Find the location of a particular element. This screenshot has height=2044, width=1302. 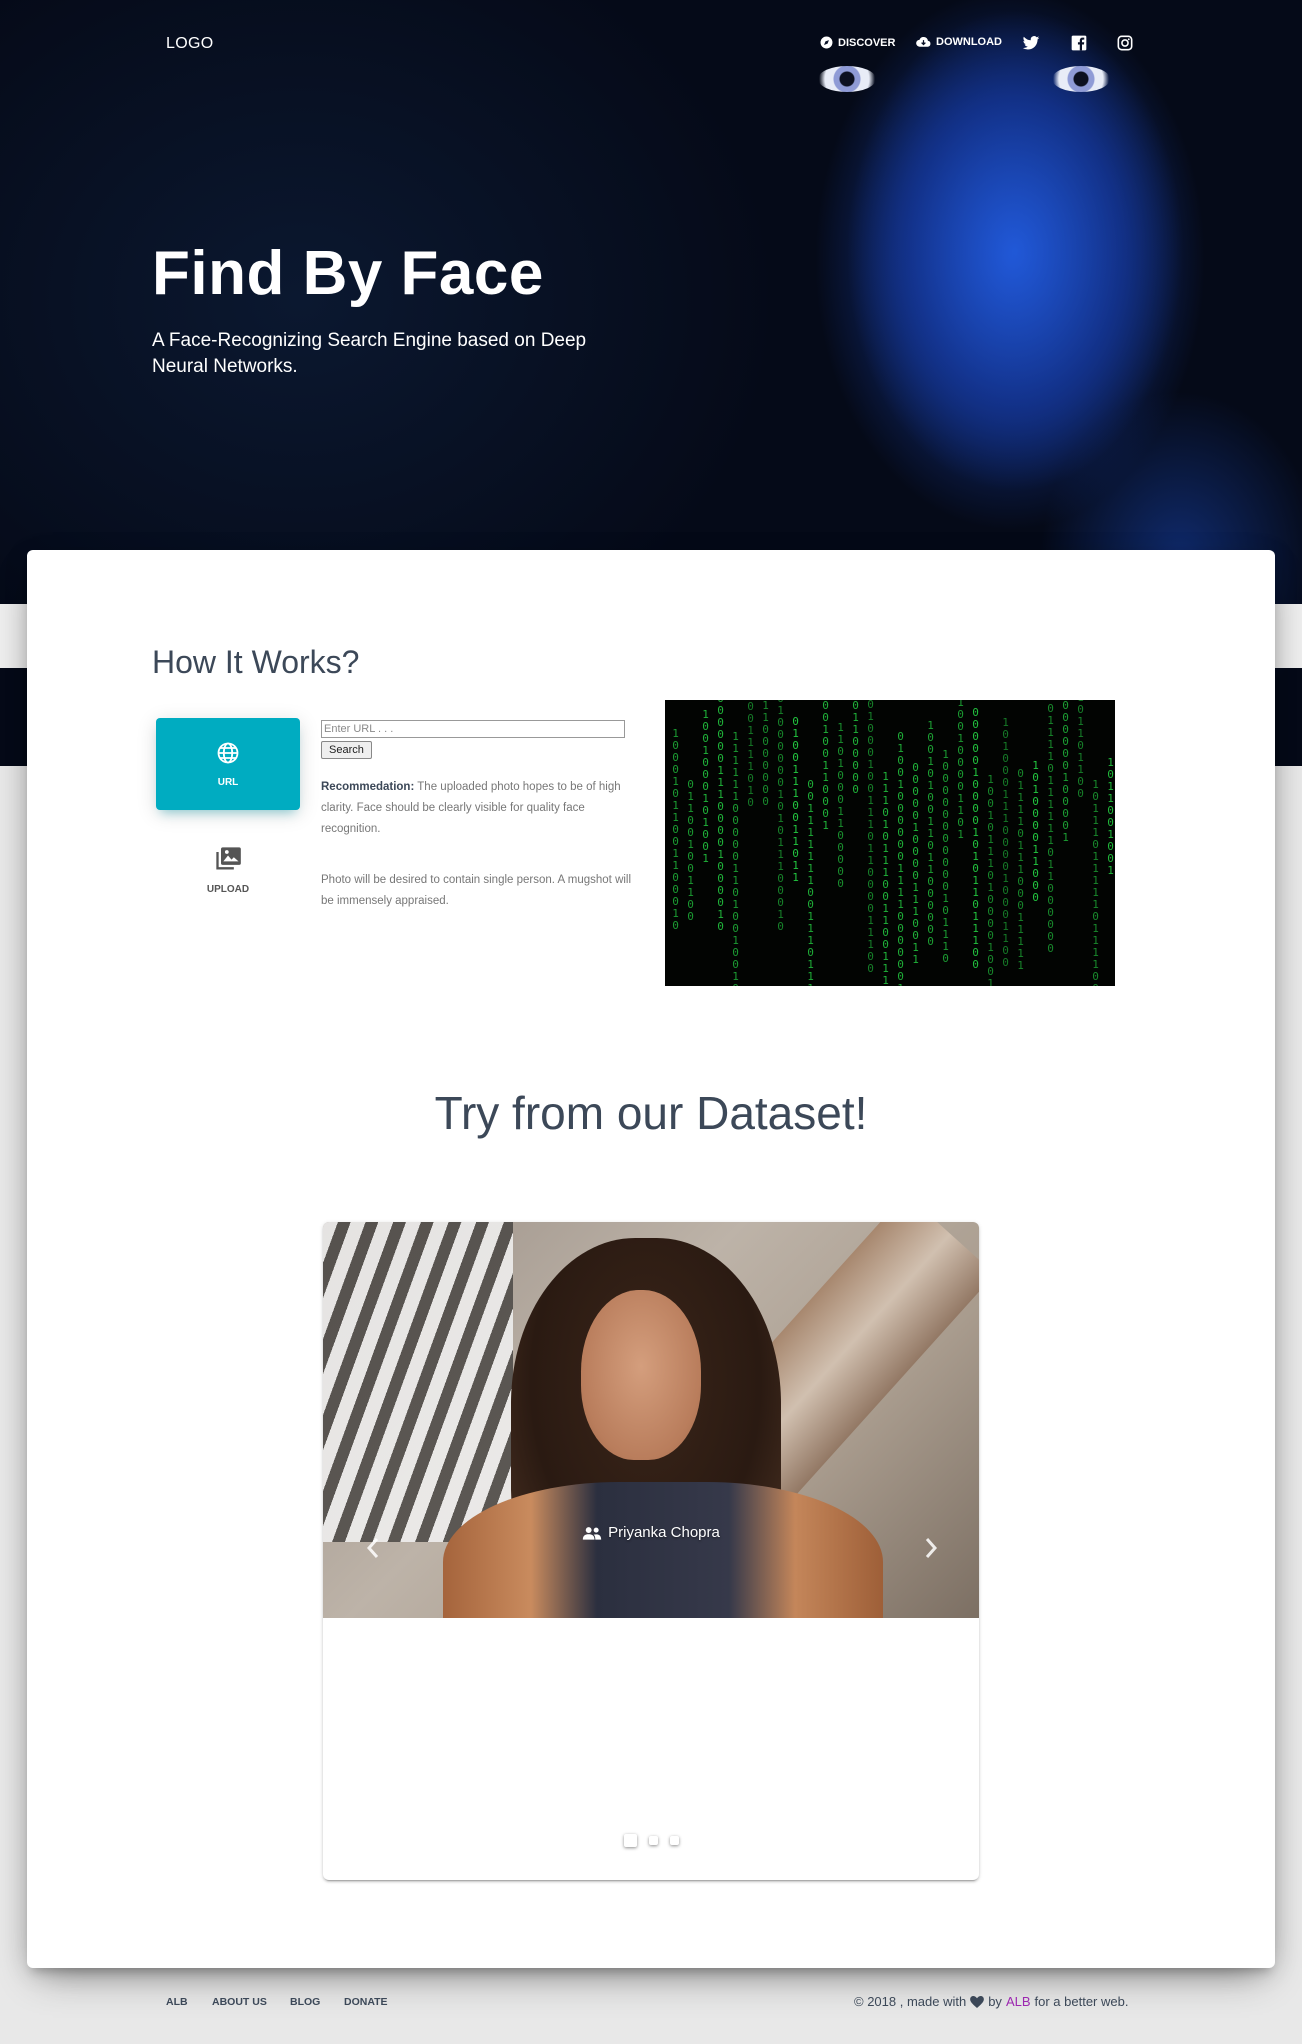

dataset-title: Try from our Dataset! is located at coordinates (651, 1113).